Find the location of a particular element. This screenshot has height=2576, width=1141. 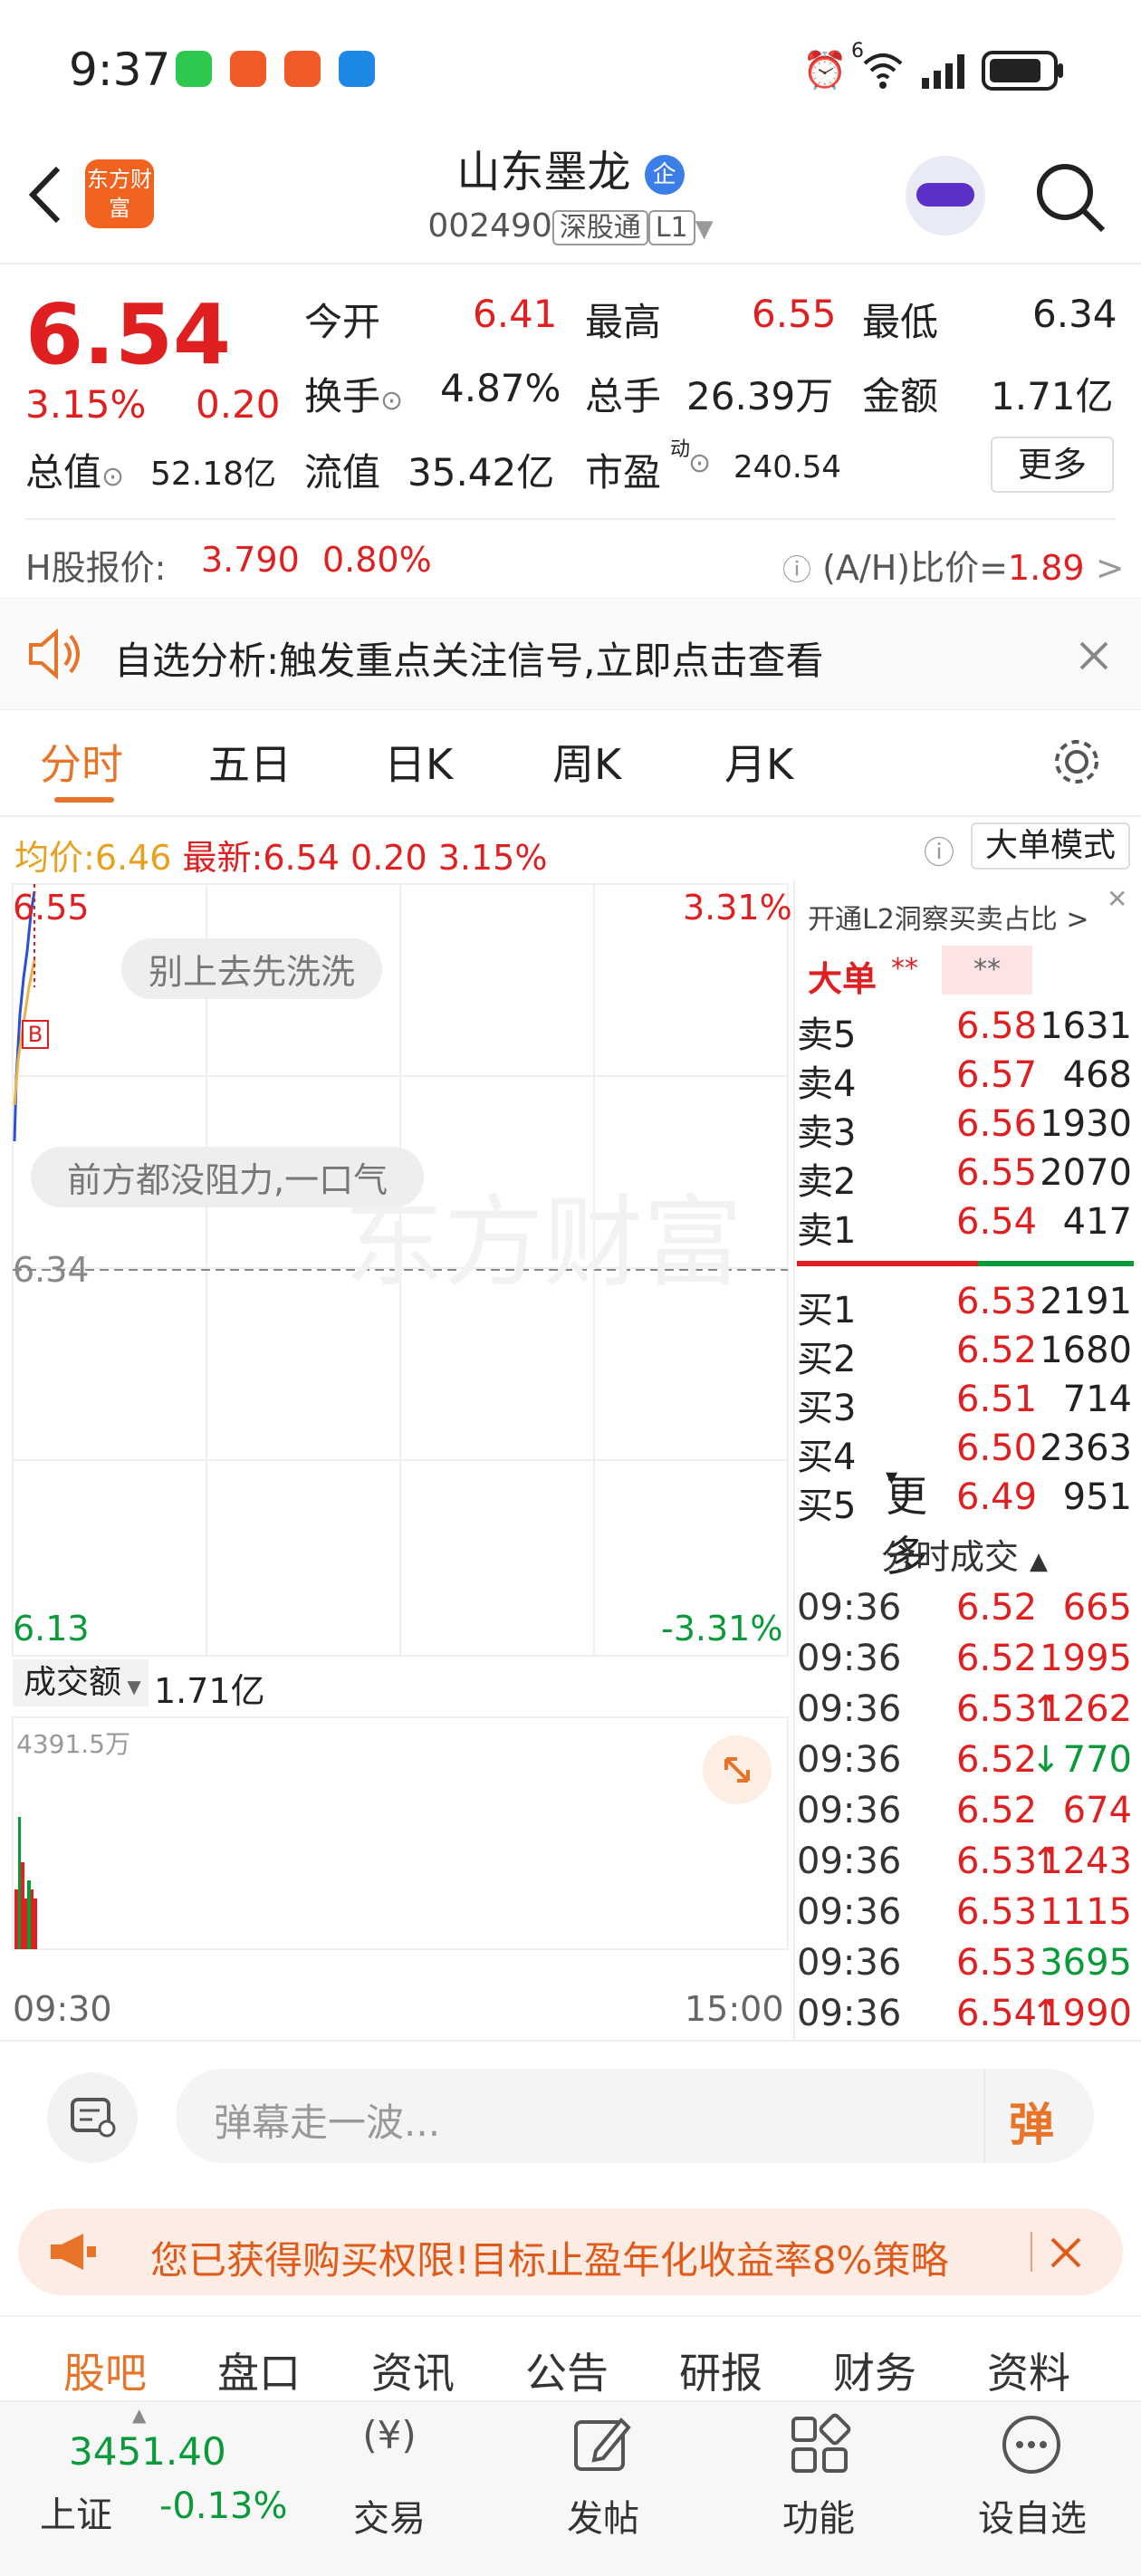

danmu-toggle-icon is located at coordinates (92, 2117).